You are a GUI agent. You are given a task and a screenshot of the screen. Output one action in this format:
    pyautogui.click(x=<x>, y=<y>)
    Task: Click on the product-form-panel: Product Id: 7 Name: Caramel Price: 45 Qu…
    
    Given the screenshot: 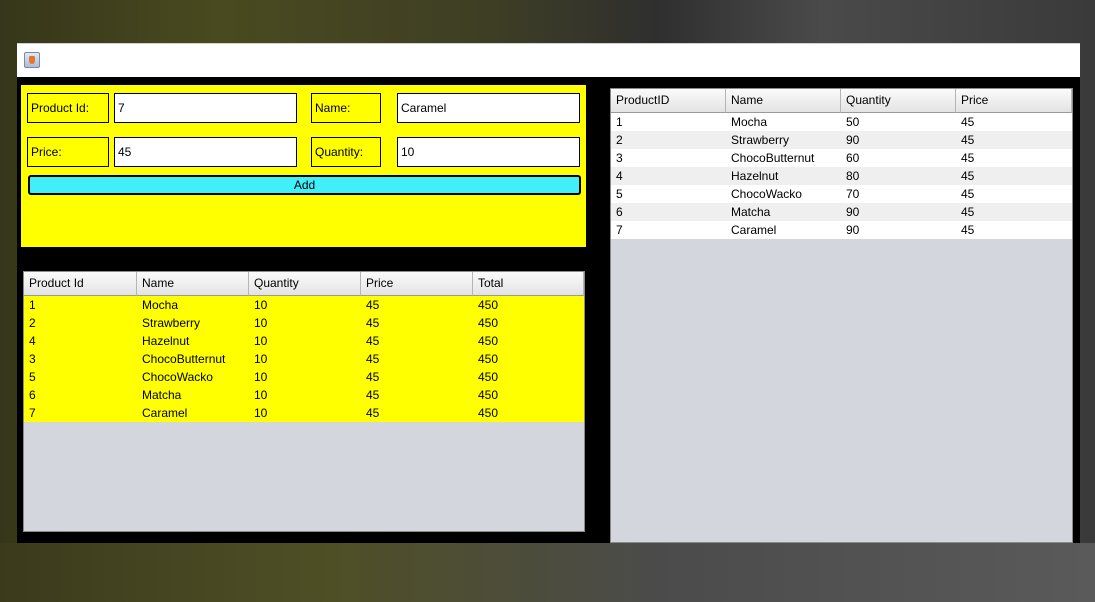 What is the action you would take?
    pyautogui.click(x=303, y=166)
    